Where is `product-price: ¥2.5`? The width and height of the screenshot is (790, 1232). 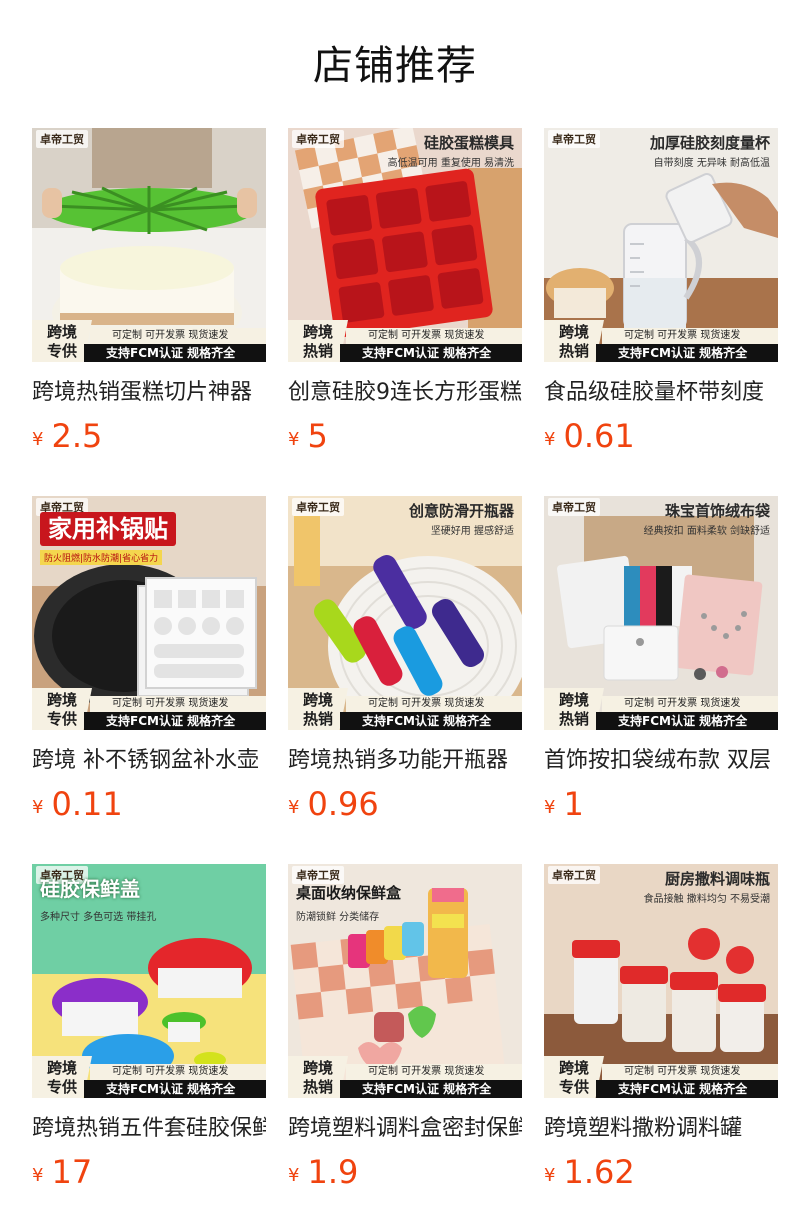 product-price: ¥2.5 is located at coordinates (149, 436).